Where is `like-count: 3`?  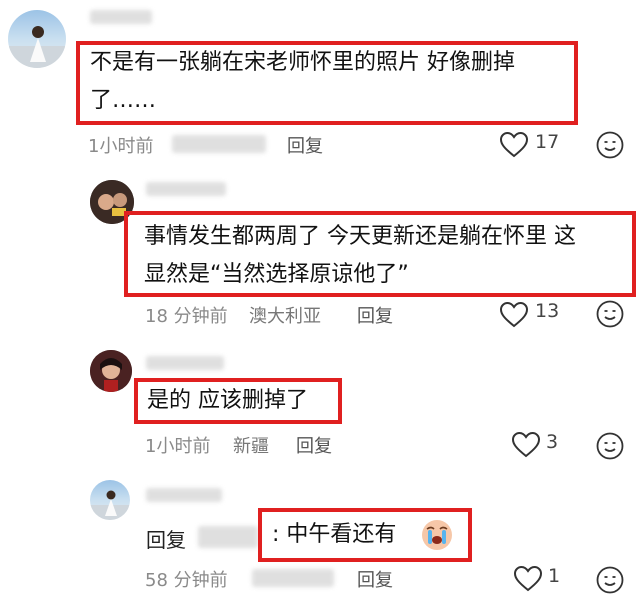 like-count: 3 is located at coordinates (552, 442).